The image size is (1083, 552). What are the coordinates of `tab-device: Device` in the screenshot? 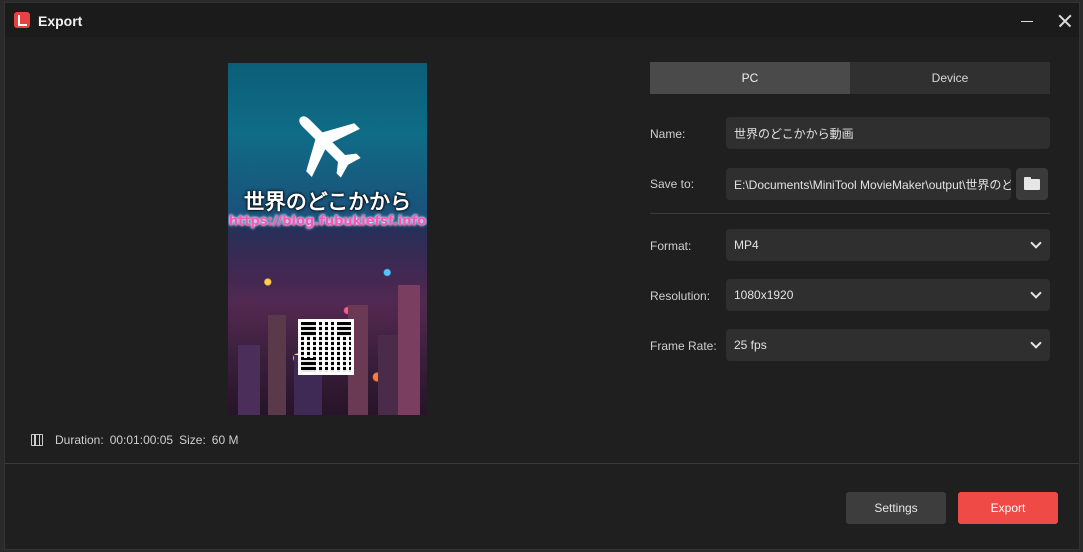 It's located at (950, 78).